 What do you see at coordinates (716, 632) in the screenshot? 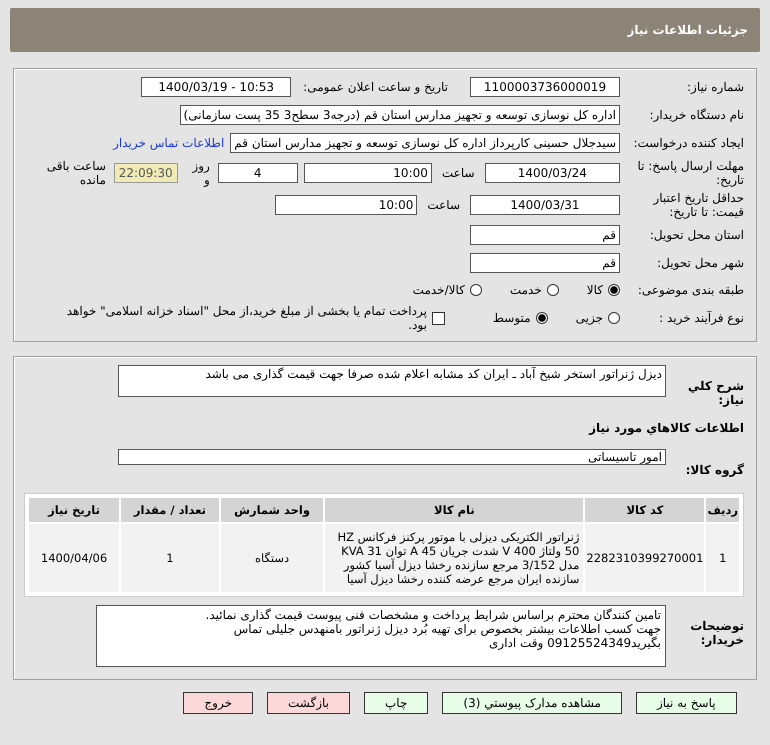
I see `field-label: توضیحات خریدار:` at bounding box center [716, 632].